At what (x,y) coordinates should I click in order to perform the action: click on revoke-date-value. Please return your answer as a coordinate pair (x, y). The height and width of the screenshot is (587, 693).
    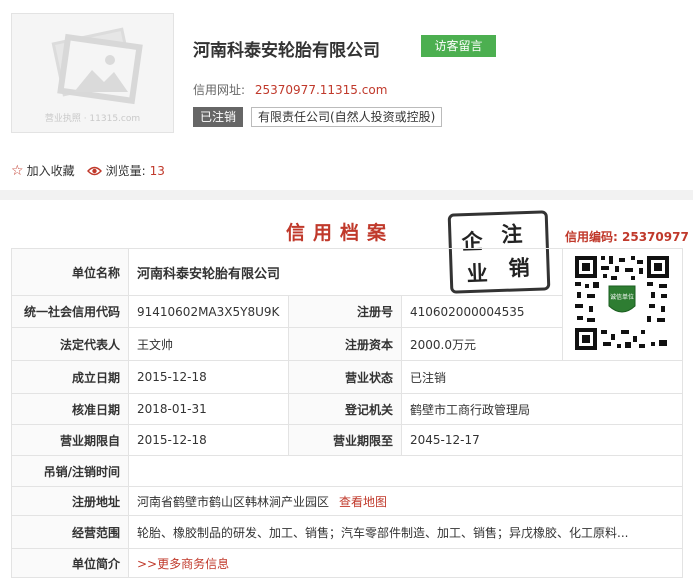
    Looking at the image, I should click on (405, 471).